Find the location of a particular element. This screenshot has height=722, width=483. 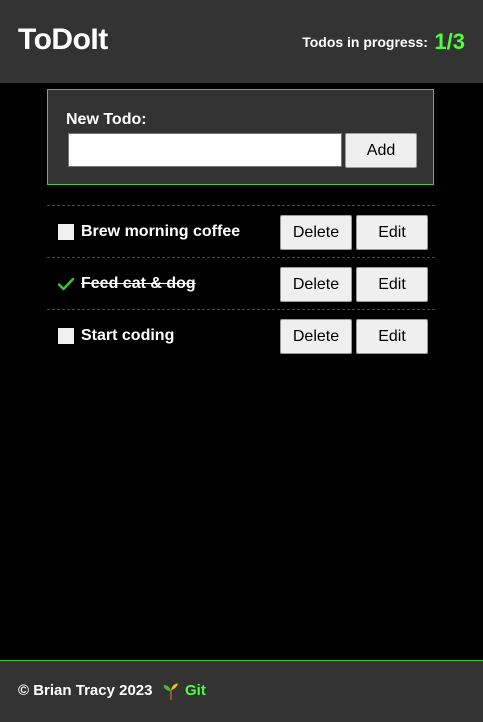

sprout-icon is located at coordinates (171, 691).